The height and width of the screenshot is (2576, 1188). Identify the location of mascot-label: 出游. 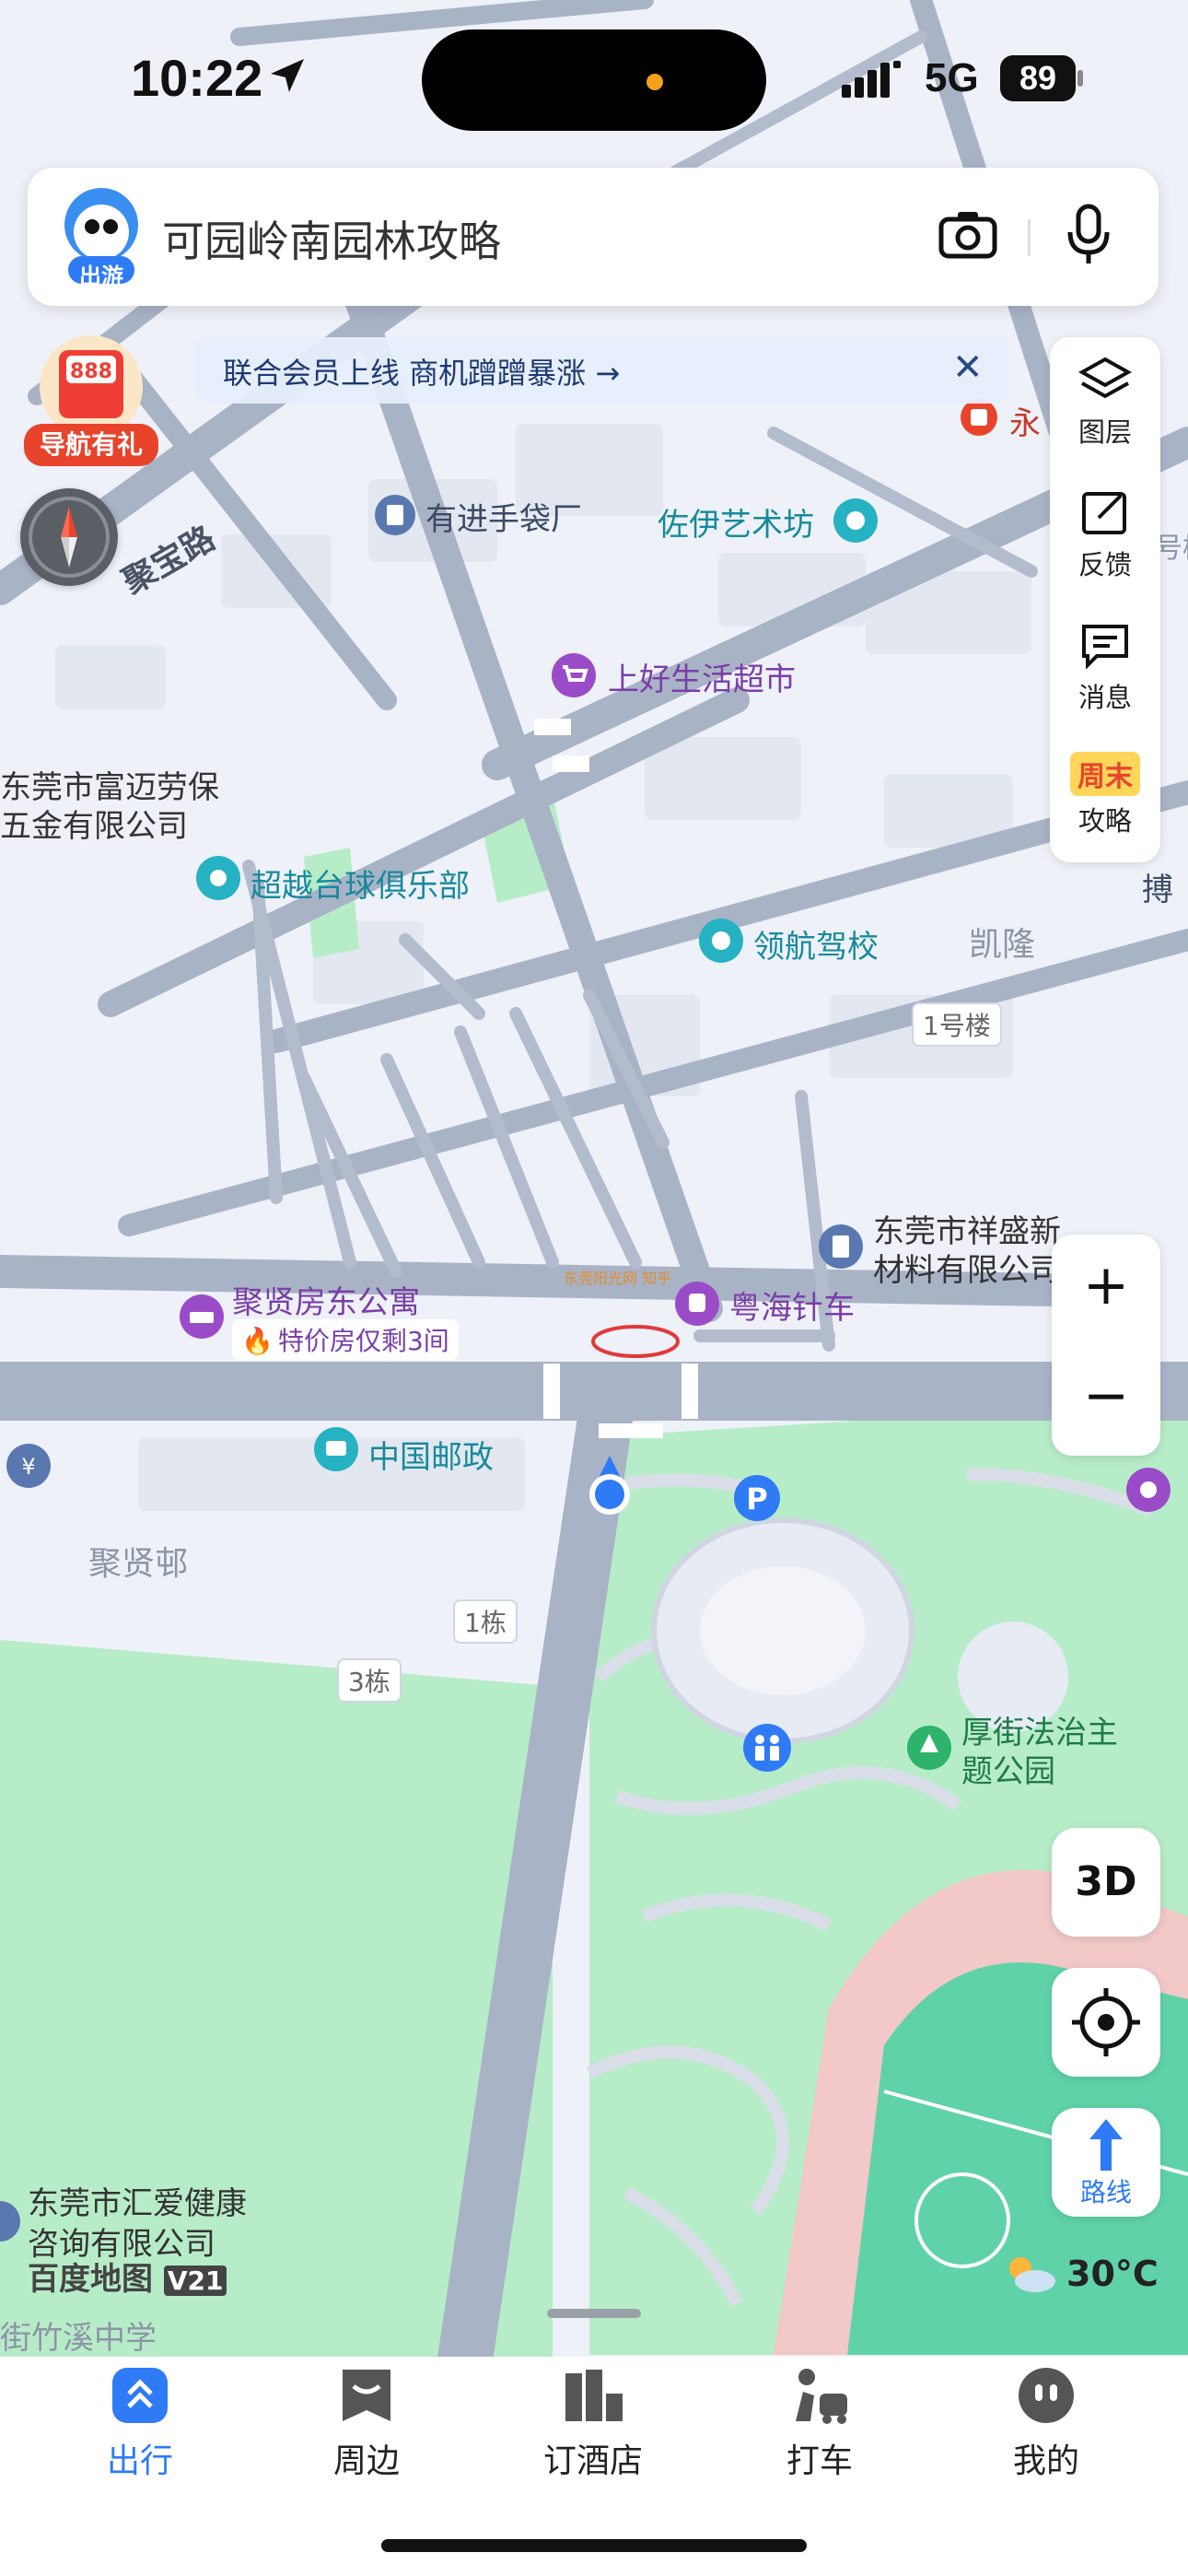
(101, 276).